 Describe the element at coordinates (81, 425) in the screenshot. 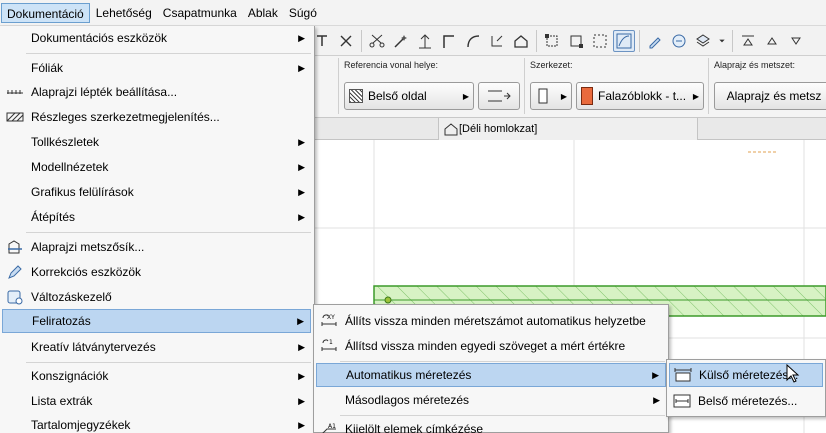

I see `menu-item-label: Tartalomjegyzékek` at that location.